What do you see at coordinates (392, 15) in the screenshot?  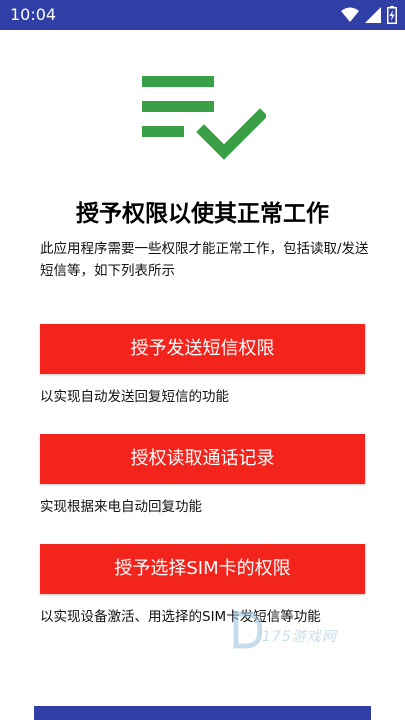 I see `battery-charging-icon` at bounding box center [392, 15].